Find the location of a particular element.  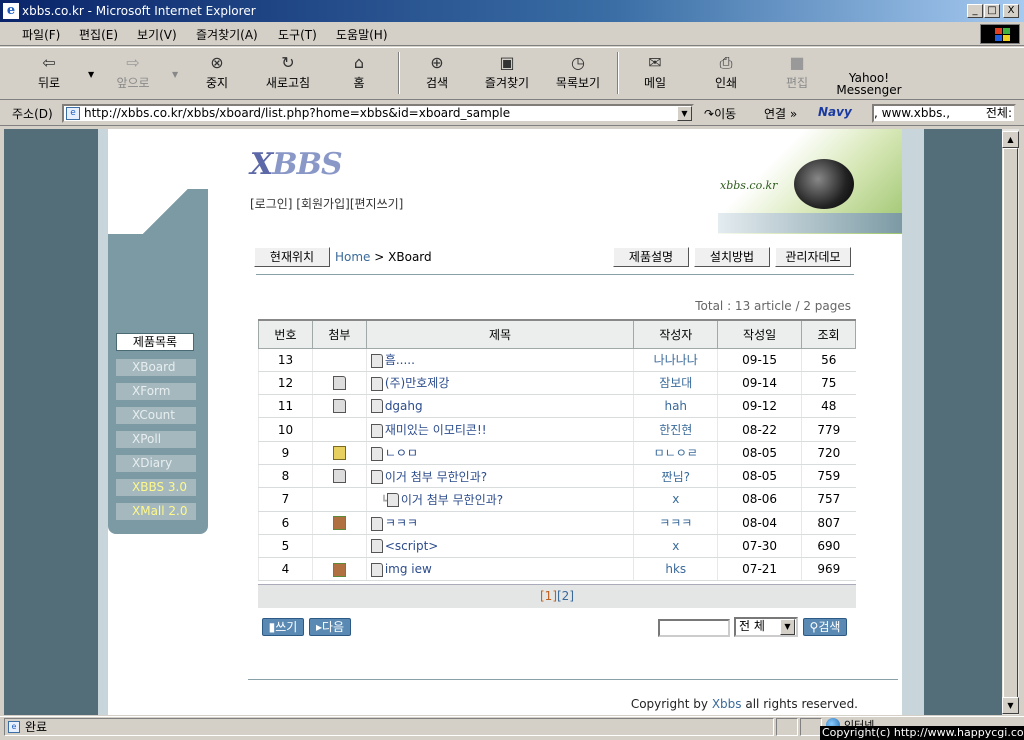

close-button: X is located at coordinates (1011, 11).